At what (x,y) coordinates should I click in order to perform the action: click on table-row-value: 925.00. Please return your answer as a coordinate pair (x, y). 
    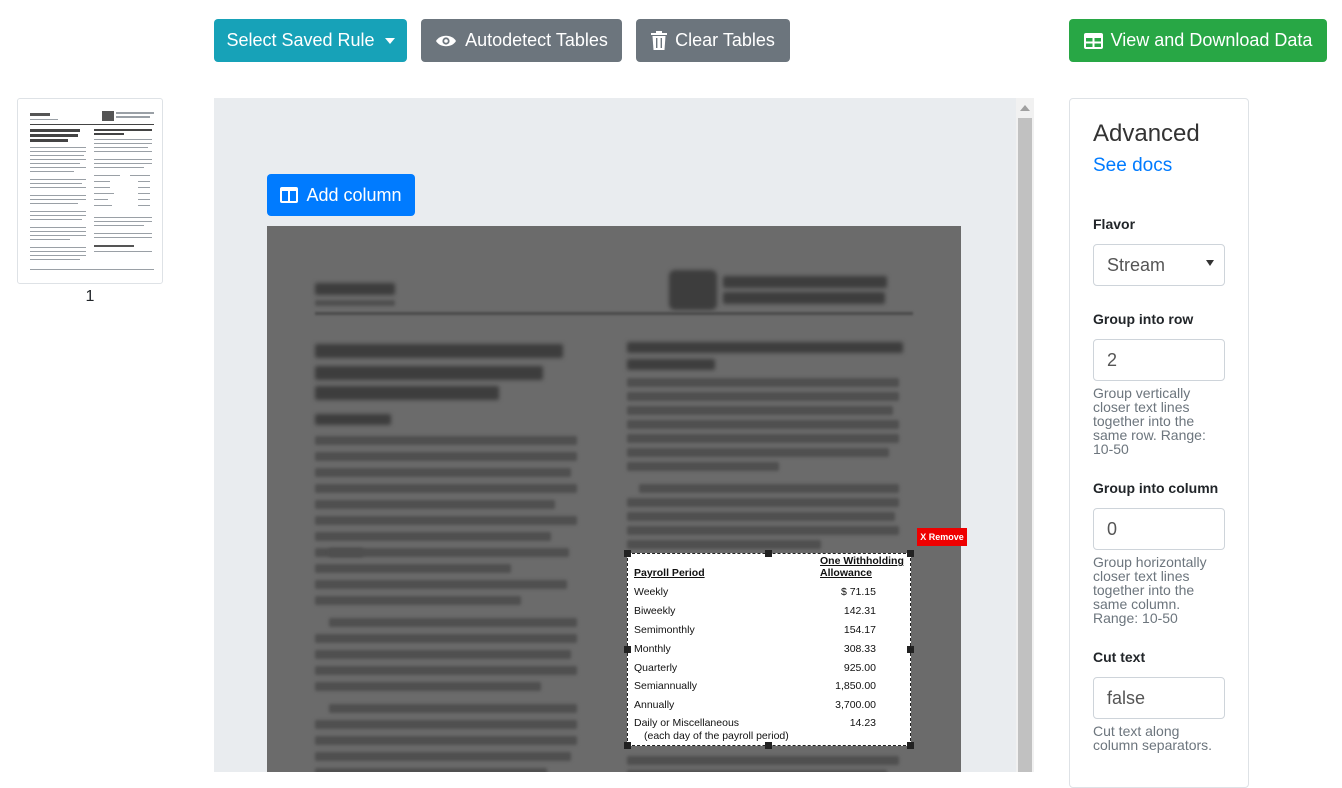
    Looking at the image, I should click on (859, 668).